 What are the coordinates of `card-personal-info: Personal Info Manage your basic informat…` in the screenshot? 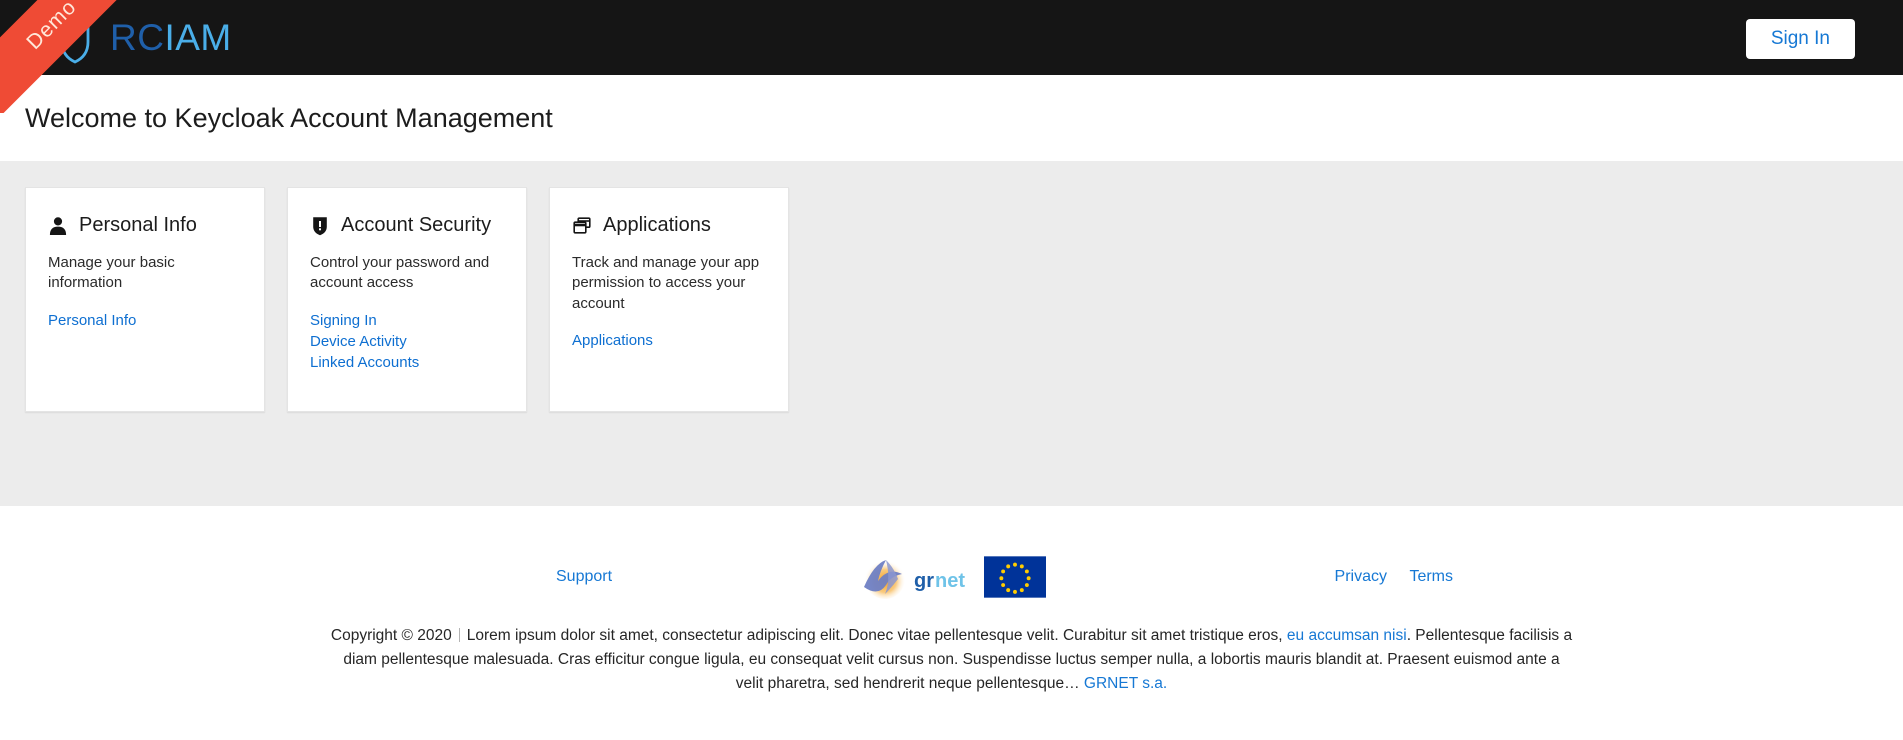 It's located at (145, 299).